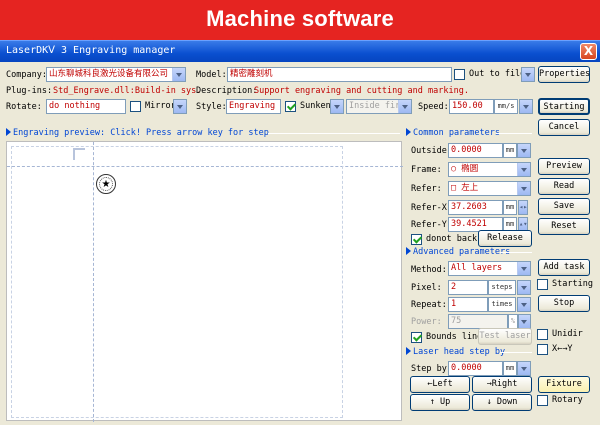 The width and height of the screenshot is (600, 425). I want to click on cancel-button: Cancel, so click(564, 127).